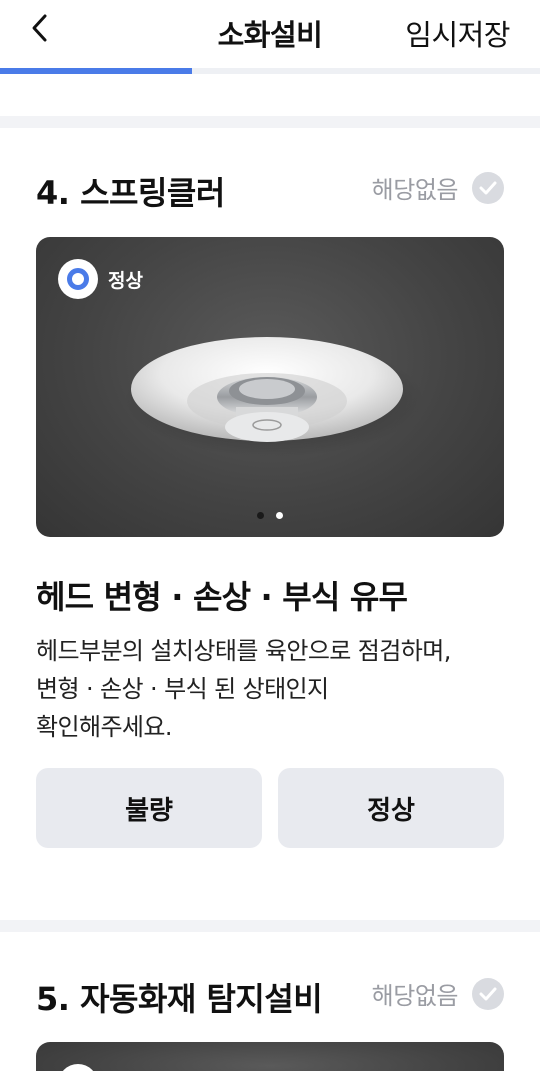  I want to click on check-item-title: 헤드 변형 · 손상 · 부식 유무, so click(222, 597).